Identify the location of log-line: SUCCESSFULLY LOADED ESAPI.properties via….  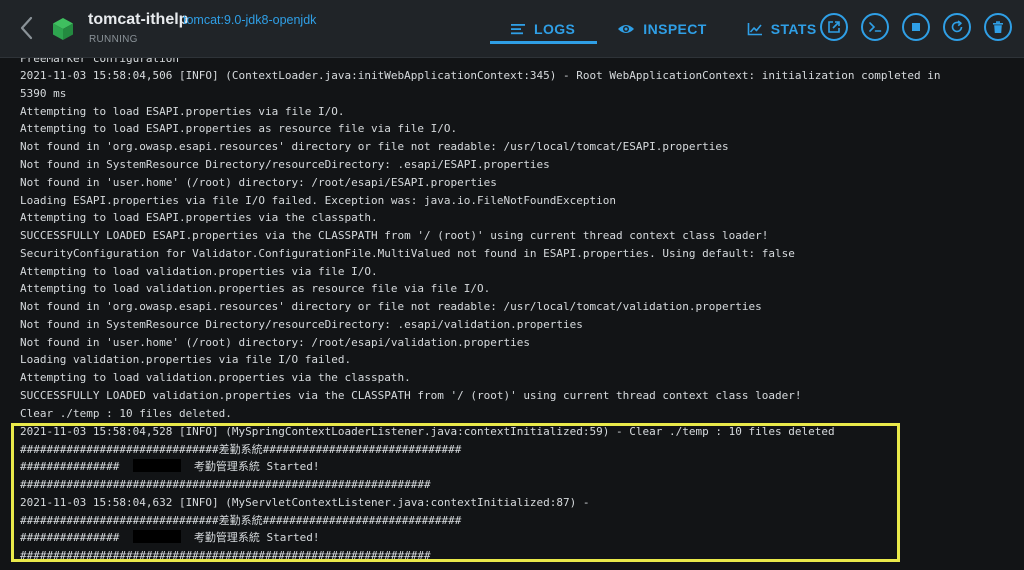
(394, 235).